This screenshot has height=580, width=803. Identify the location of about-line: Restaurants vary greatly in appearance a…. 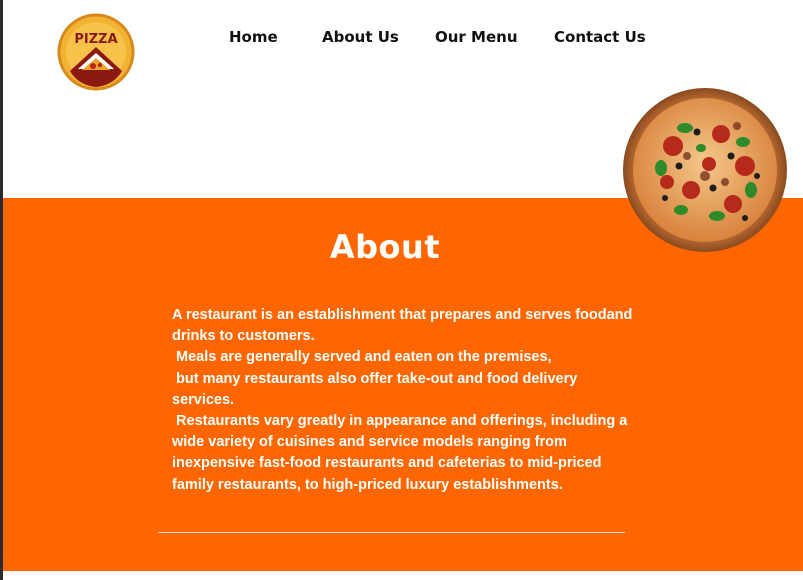
(400, 421).